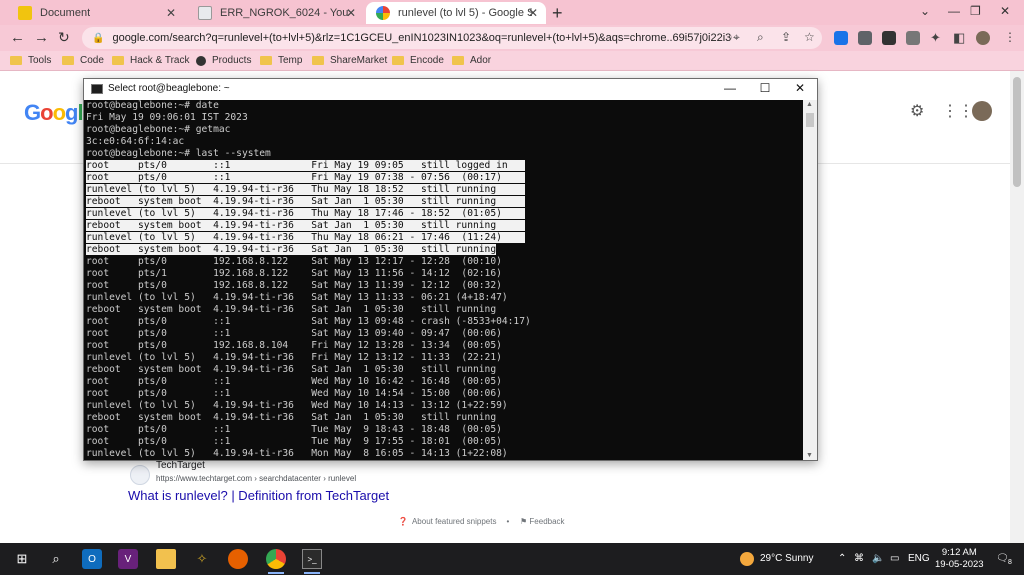 The height and width of the screenshot is (575, 1024). Describe the element at coordinates (202, 559) in the screenshot. I see `tools-app-icon: ✧` at that location.